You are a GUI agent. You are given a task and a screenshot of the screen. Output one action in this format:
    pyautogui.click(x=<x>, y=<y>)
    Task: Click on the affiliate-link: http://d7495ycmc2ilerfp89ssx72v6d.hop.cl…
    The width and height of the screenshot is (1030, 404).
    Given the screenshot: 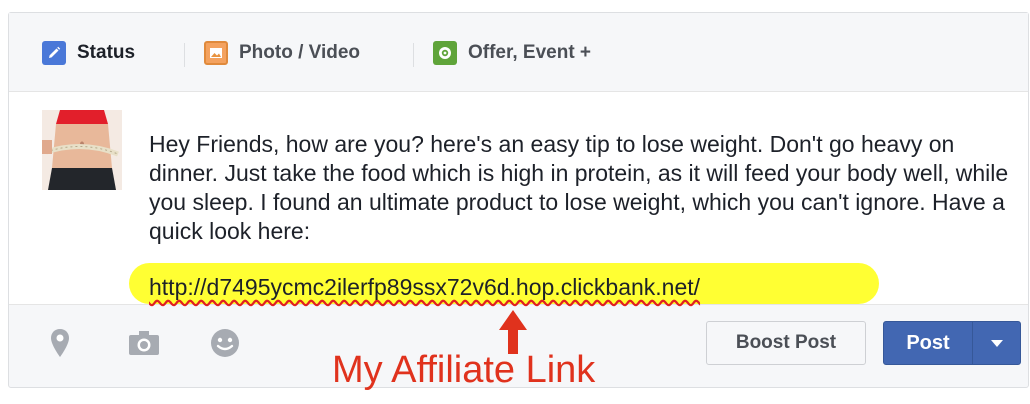 What is the action you would take?
    pyautogui.click(x=424, y=287)
    